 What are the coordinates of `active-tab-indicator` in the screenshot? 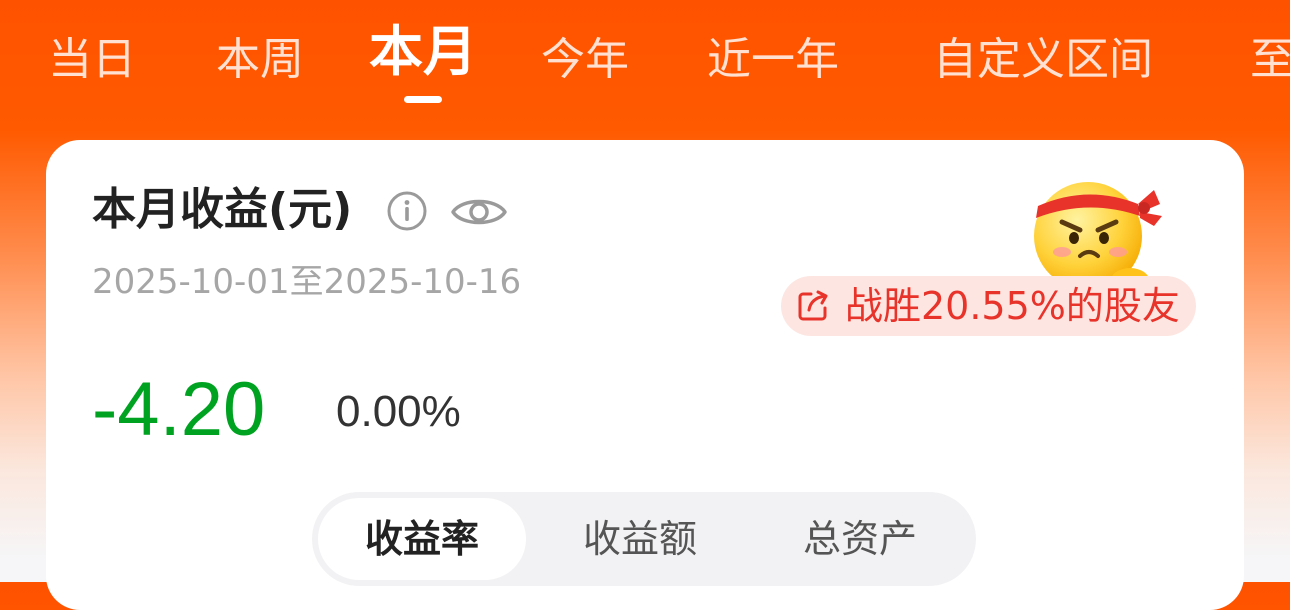 It's located at (423, 99).